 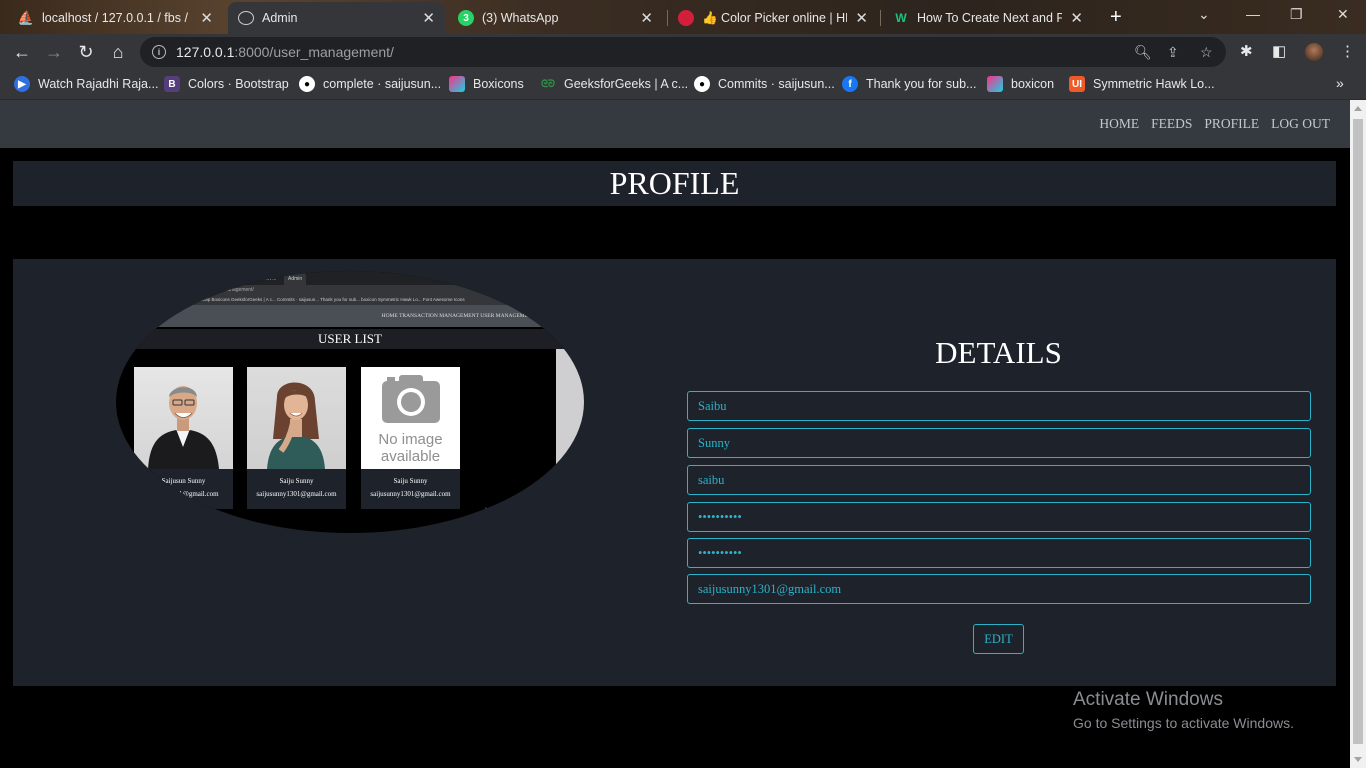 I want to click on no-image-text: available, so click(x=410, y=456).